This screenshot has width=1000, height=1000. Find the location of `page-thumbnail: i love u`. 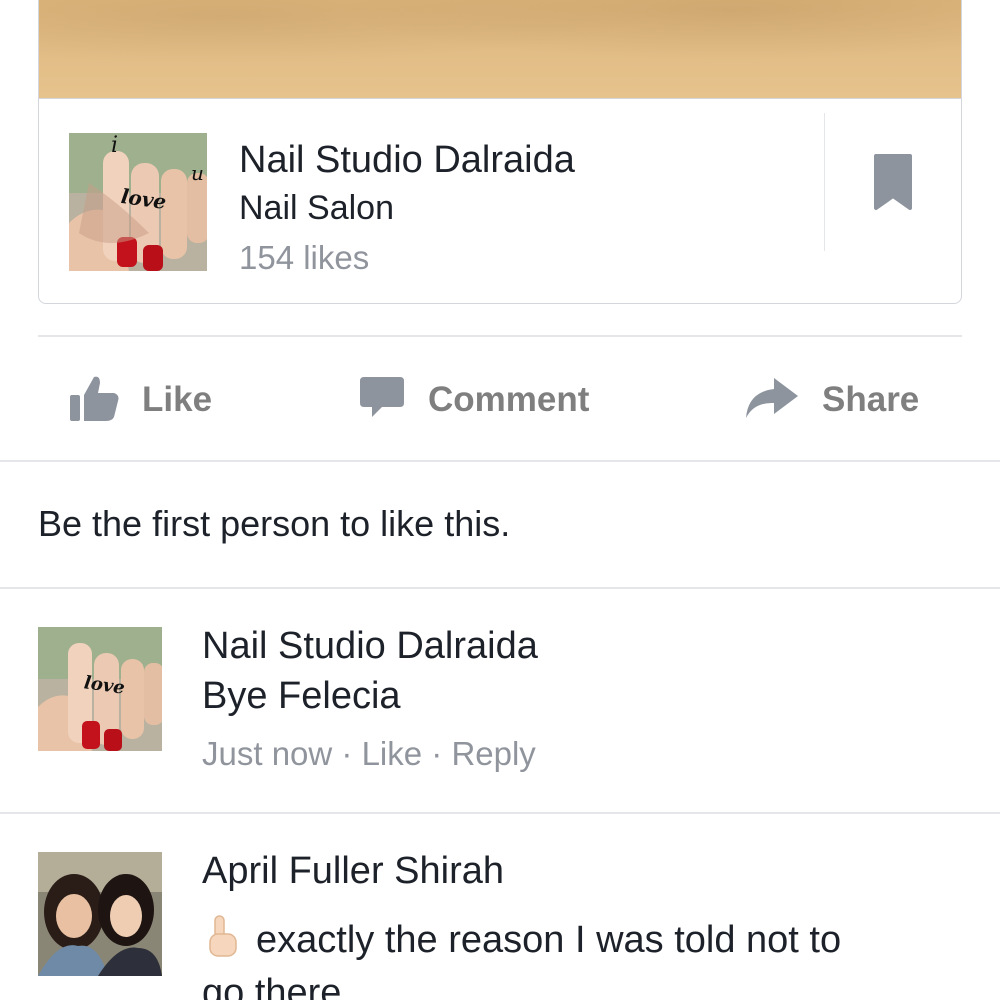

page-thumbnail: i love u is located at coordinates (138, 202).